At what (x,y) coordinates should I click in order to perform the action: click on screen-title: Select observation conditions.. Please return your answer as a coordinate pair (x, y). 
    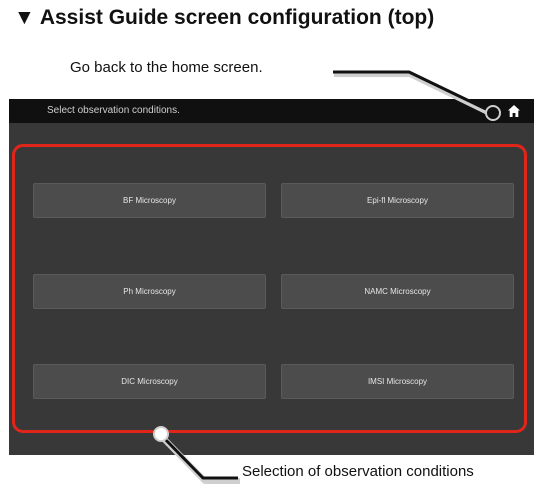
    Looking at the image, I should click on (113, 110).